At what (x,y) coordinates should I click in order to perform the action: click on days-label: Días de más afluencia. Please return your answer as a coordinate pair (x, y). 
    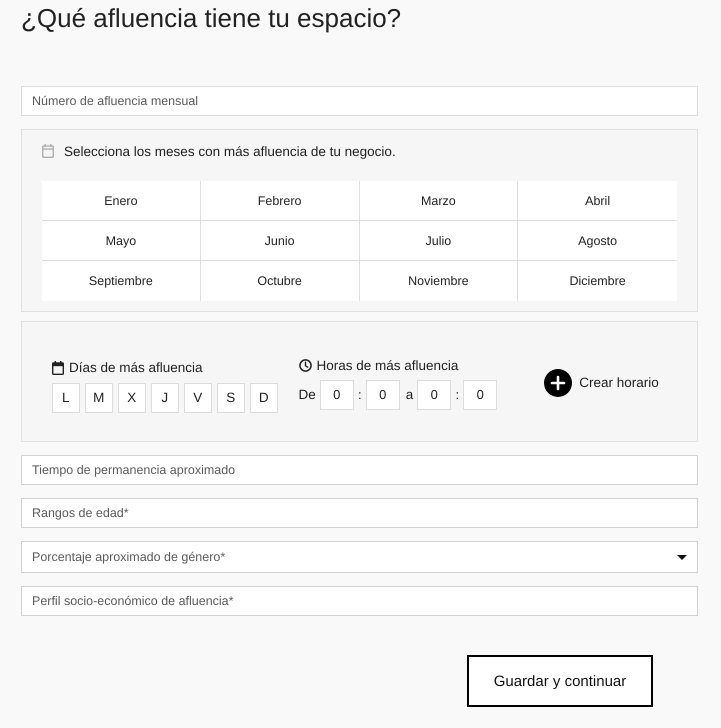
    Looking at the image, I should click on (136, 367).